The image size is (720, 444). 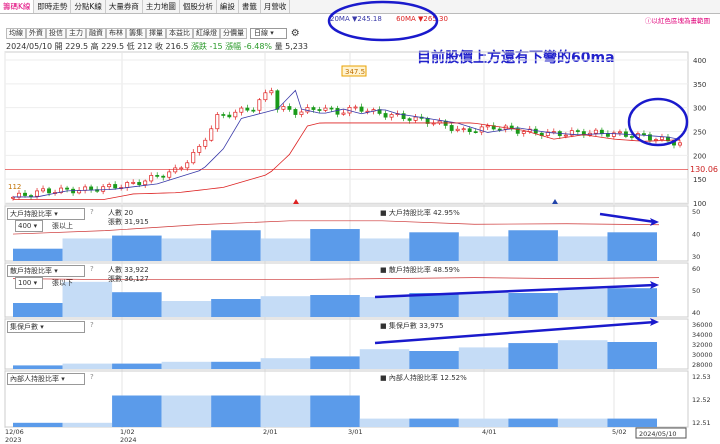 I want to click on price-tick: 300, so click(x=699, y=109).